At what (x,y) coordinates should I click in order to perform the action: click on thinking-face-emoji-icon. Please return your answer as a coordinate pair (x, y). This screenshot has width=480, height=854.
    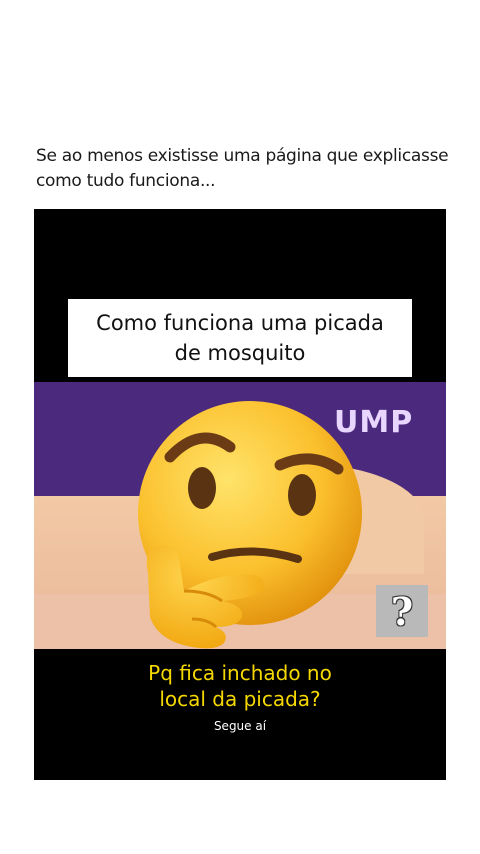
    Looking at the image, I should click on (250, 525).